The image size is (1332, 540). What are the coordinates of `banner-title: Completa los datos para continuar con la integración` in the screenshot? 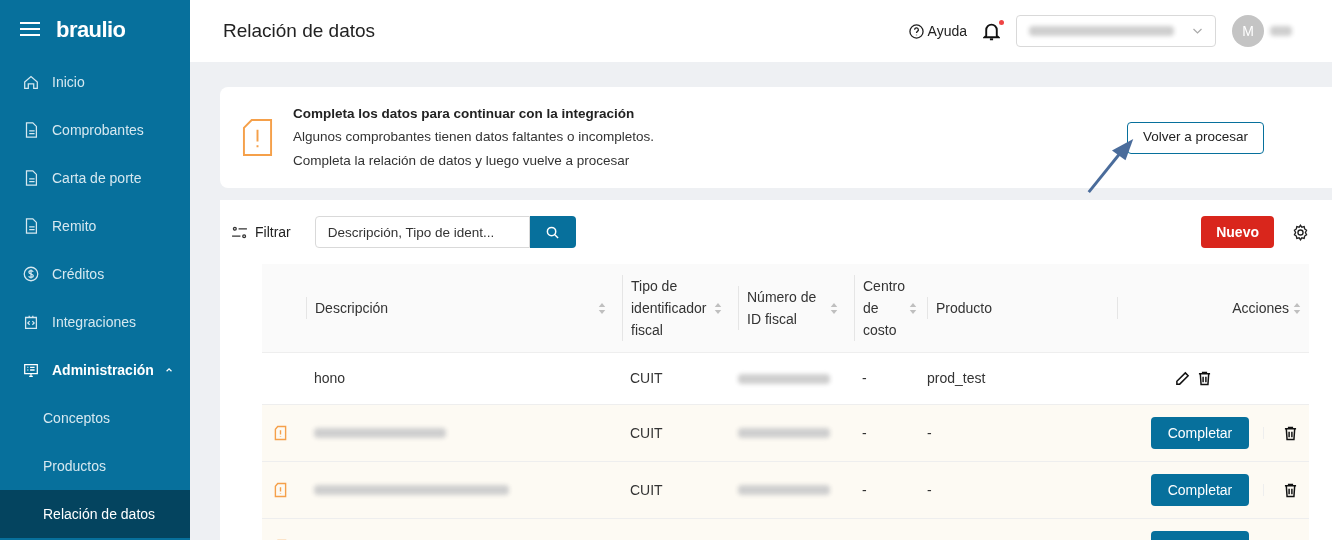 It's located at (464, 114).